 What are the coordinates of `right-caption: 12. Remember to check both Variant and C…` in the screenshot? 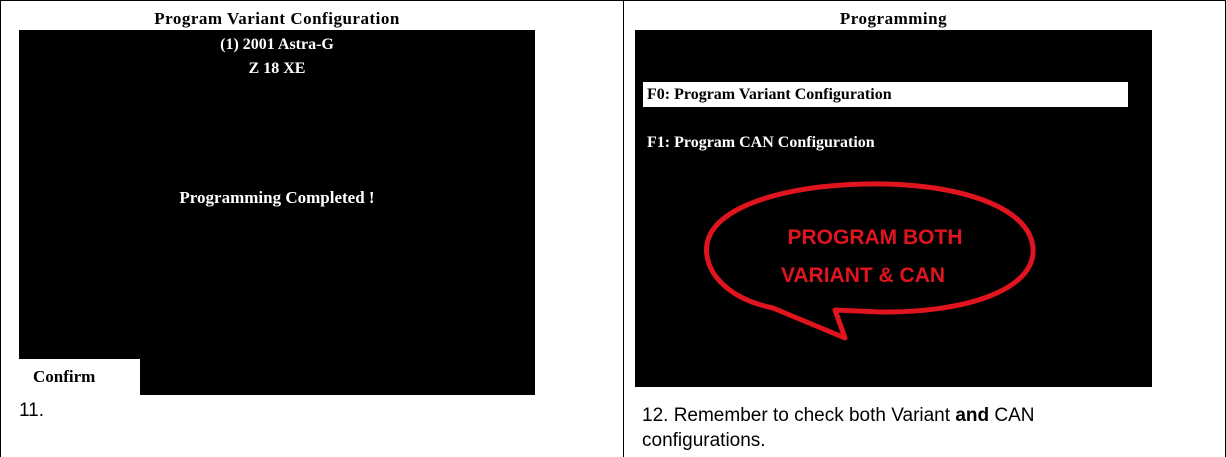 It's located at (922, 428).